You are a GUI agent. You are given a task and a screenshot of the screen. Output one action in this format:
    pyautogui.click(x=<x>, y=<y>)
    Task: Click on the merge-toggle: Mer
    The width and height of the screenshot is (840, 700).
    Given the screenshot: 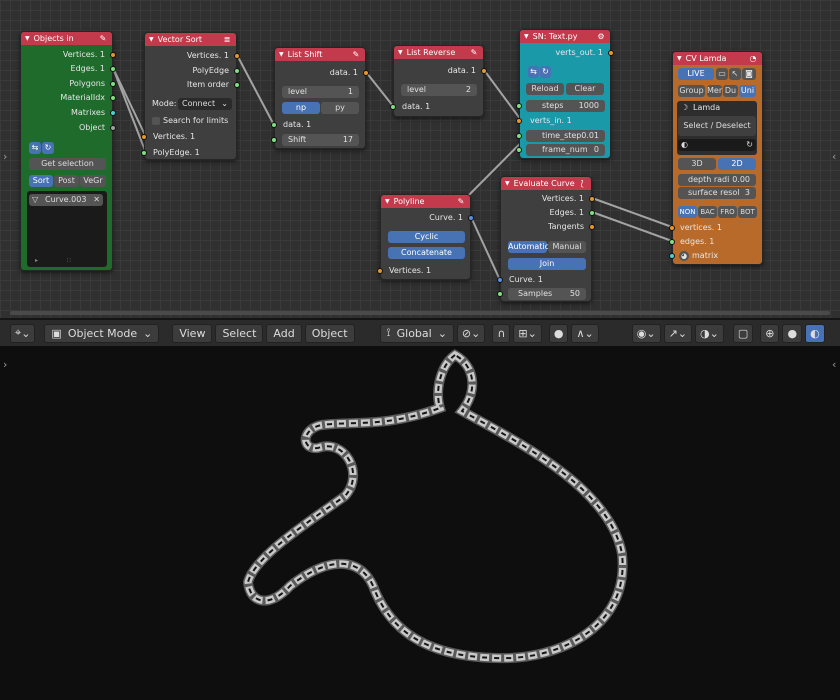 What is the action you would take?
    pyautogui.click(x=714, y=91)
    